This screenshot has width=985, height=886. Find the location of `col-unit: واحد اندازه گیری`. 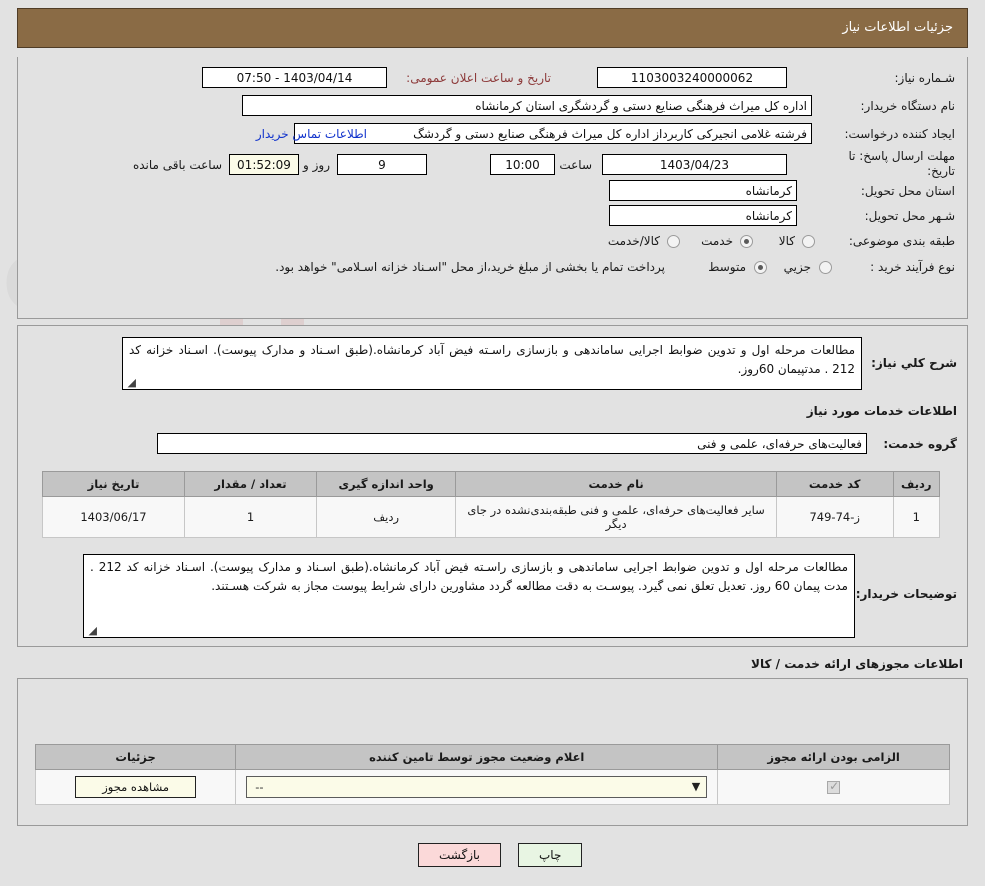

col-unit: واحد اندازه گیری is located at coordinates (386, 484).